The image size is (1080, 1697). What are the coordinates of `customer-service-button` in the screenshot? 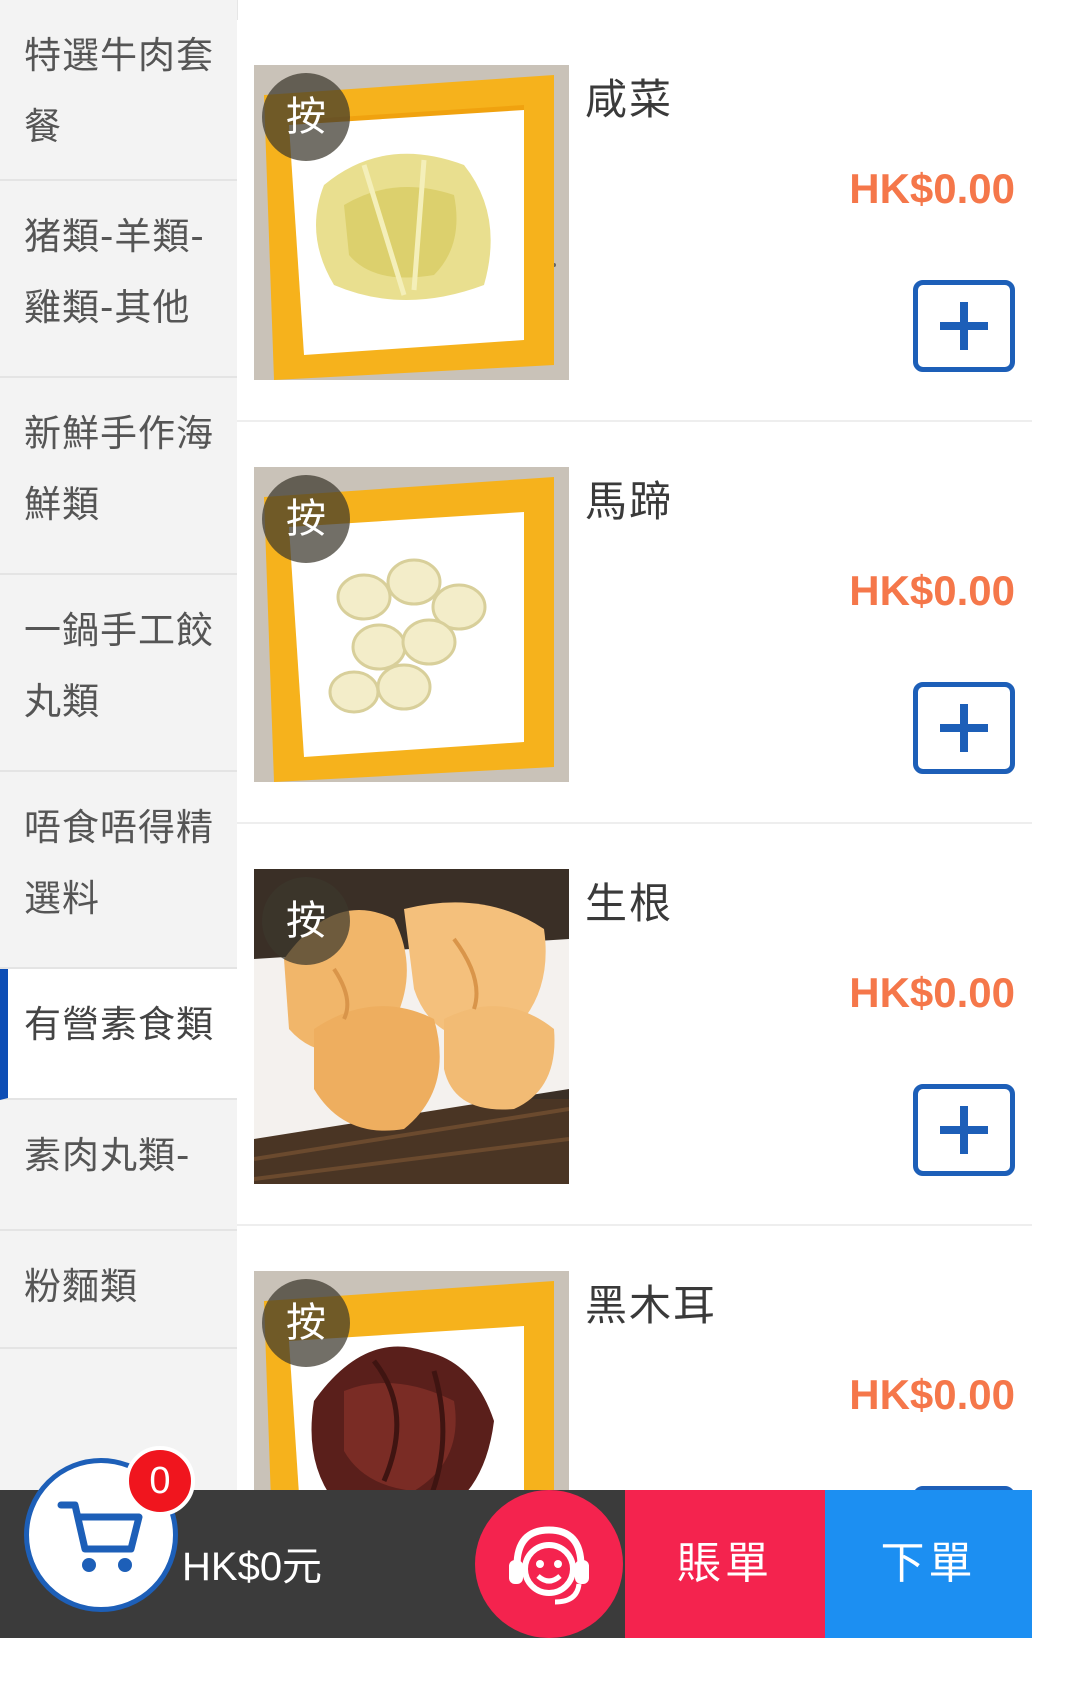 It's located at (549, 1564).